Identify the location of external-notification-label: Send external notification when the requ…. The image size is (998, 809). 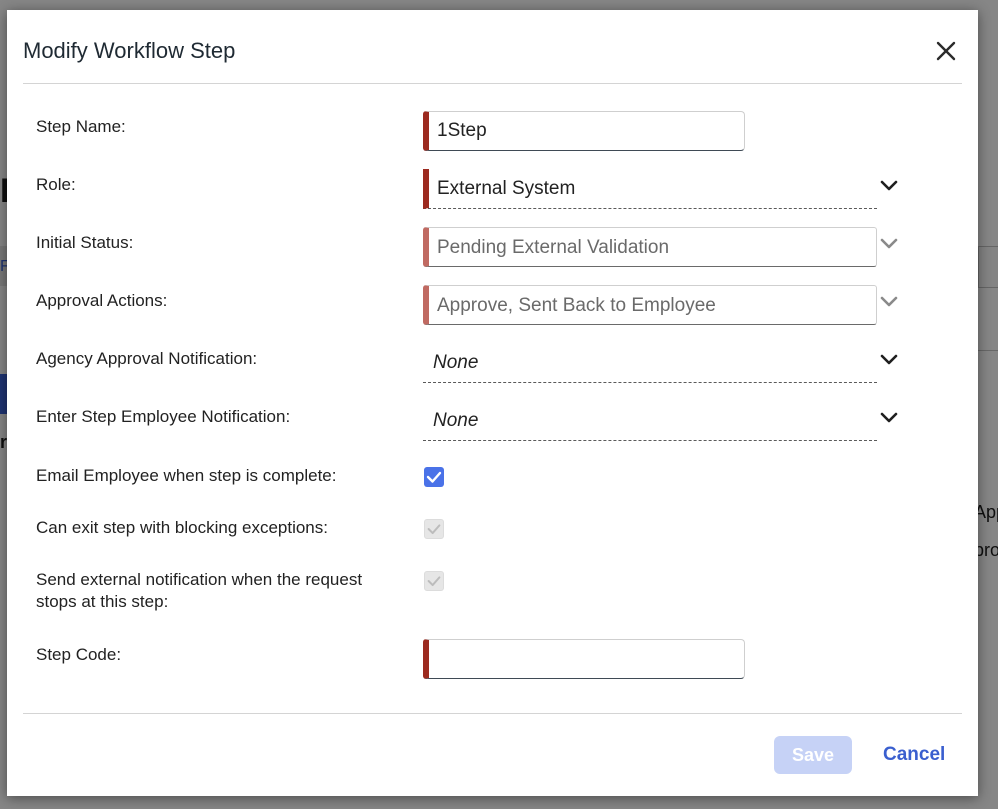
(199, 590).